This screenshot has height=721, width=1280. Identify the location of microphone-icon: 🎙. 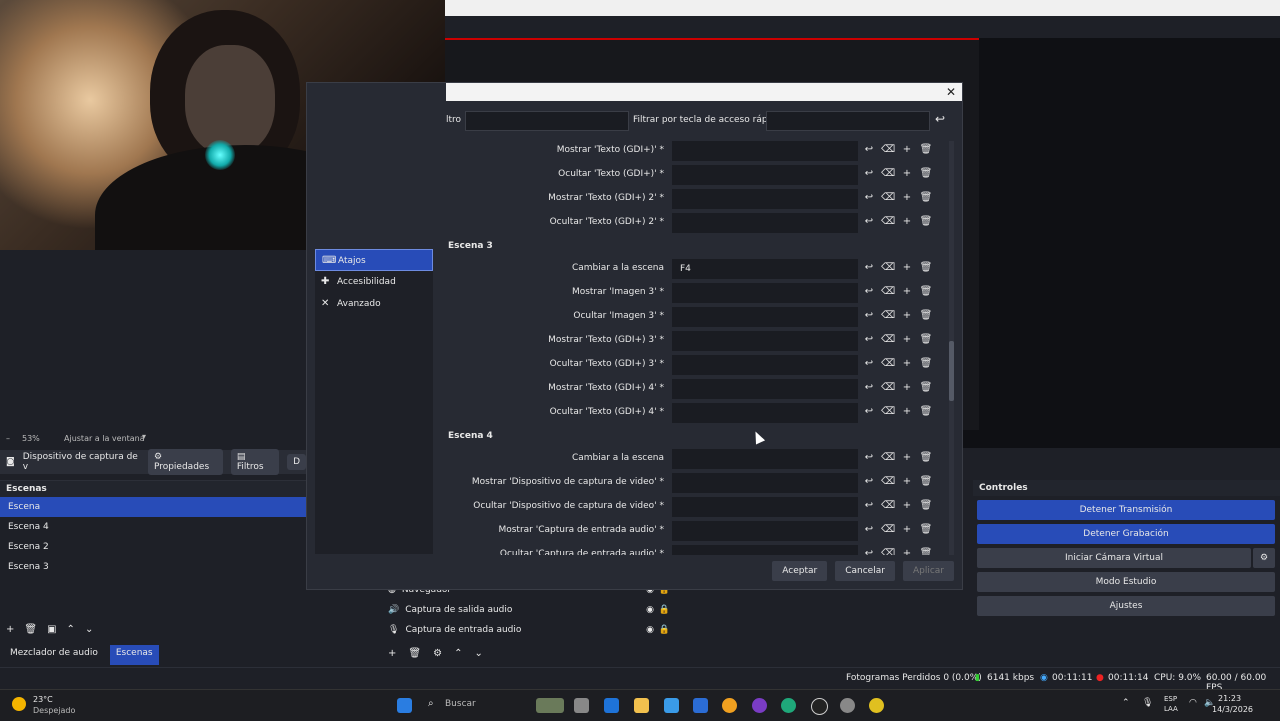
(1147, 703).